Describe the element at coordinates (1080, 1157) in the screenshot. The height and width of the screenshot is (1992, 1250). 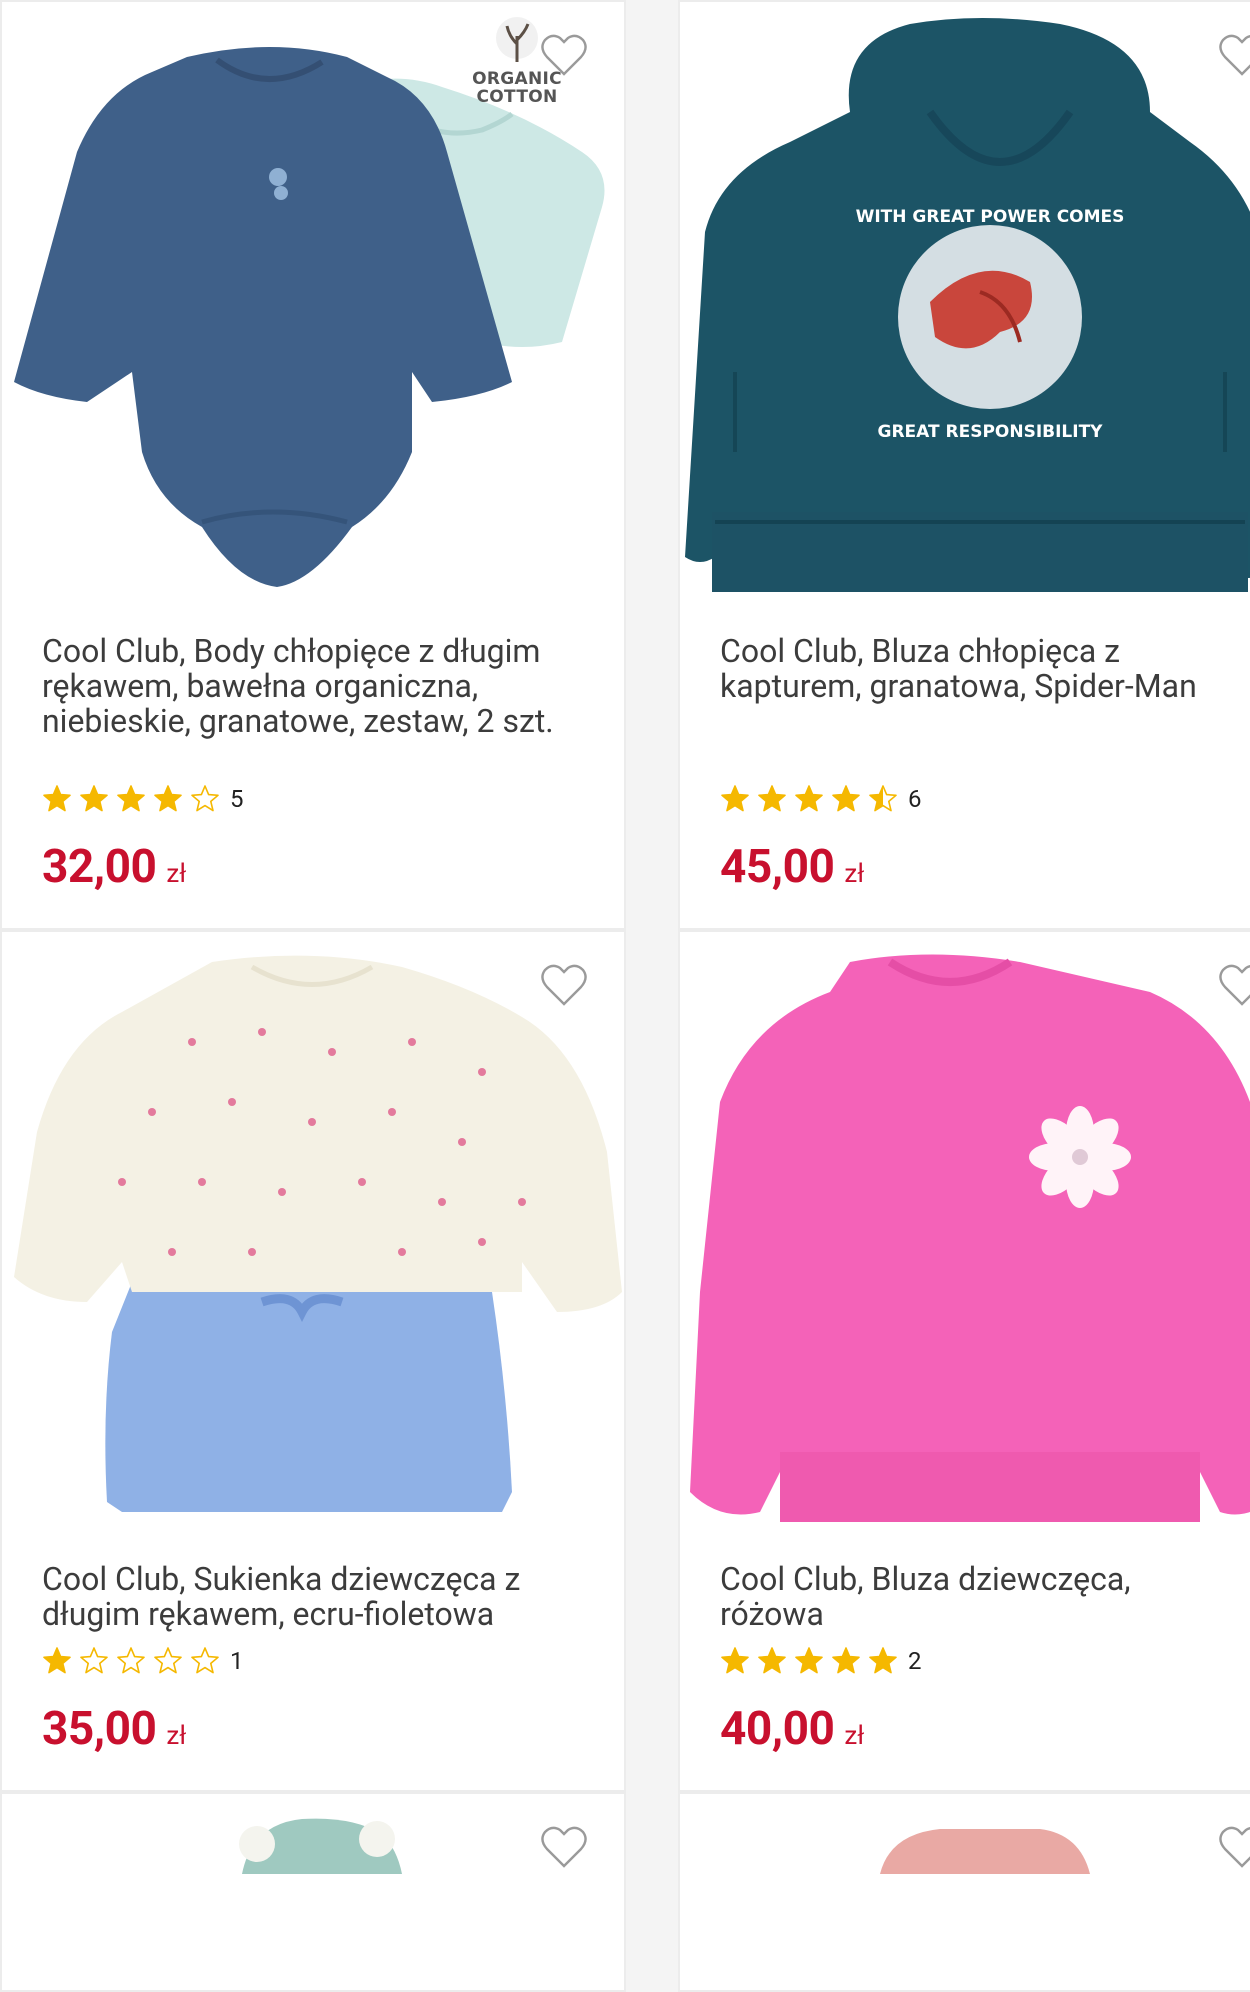
I see `flower-print` at that location.